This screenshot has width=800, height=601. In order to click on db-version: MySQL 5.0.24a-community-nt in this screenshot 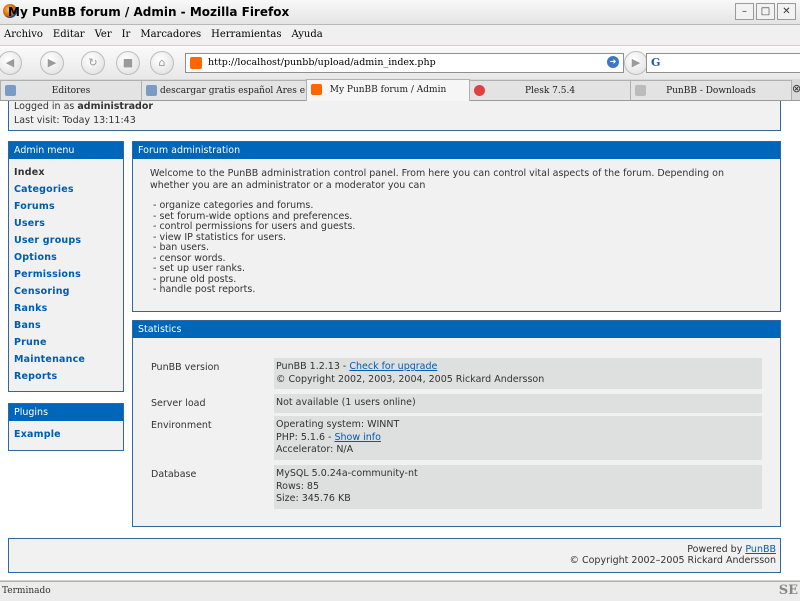, I will do `click(347, 473)`.